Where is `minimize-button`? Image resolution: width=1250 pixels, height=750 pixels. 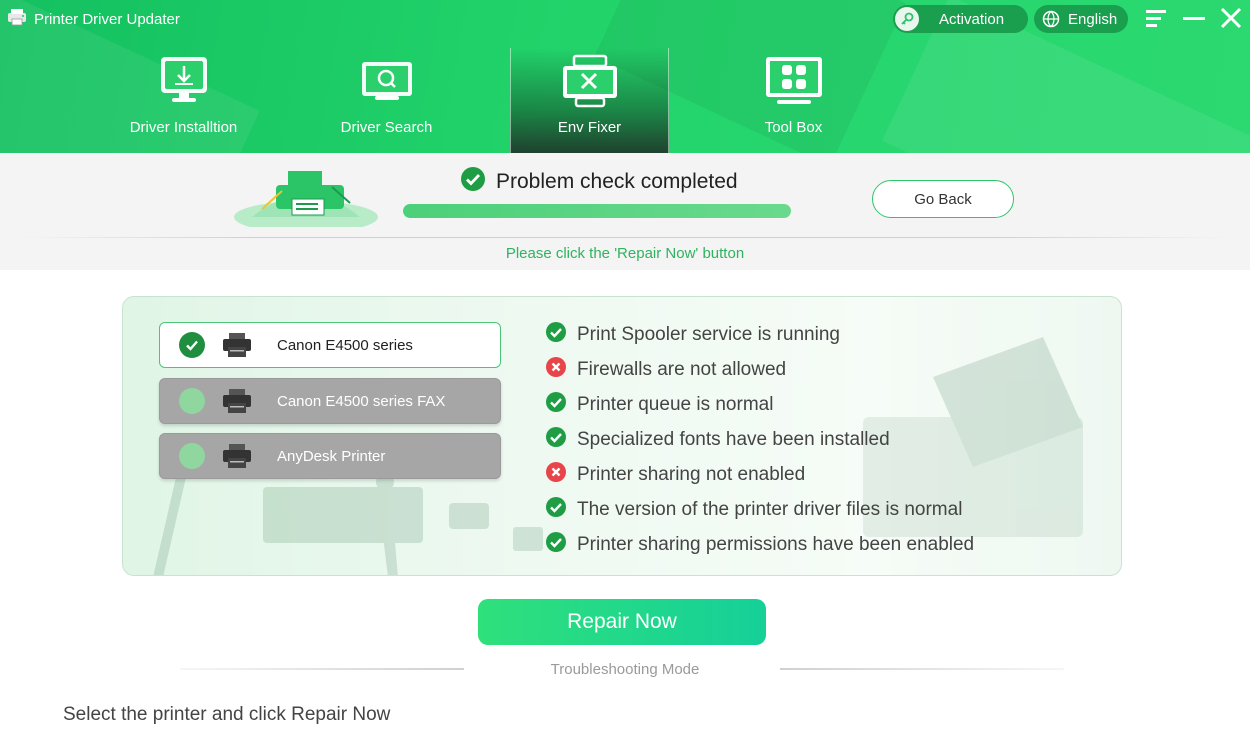
minimize-button is located at coordinates (1194, 20).